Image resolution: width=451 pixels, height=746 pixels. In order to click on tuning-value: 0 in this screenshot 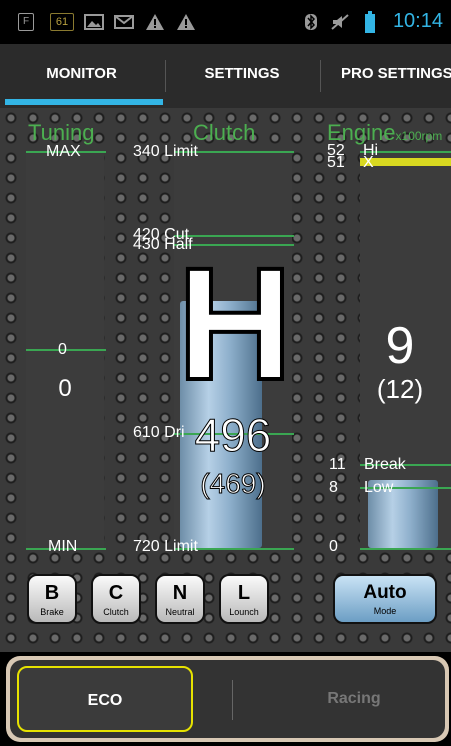, I will do `click(65, 388)`.